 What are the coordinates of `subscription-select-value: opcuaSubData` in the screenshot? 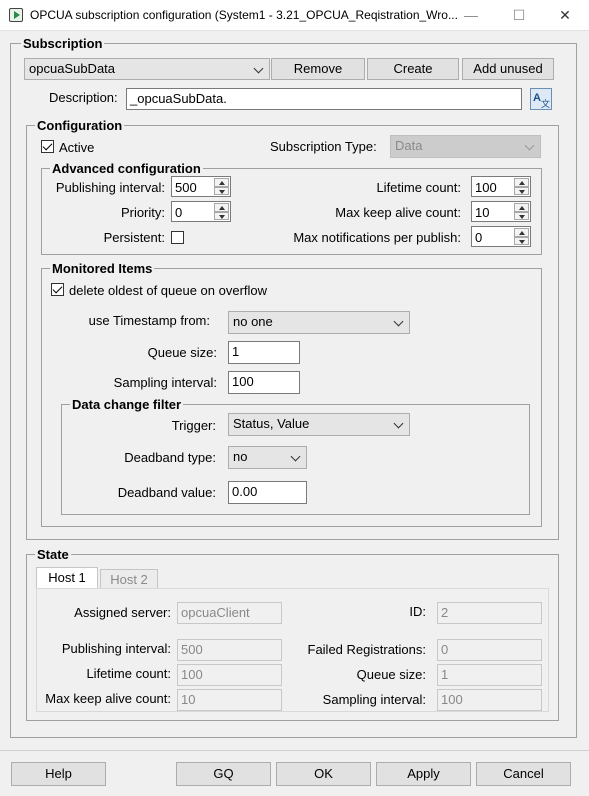 It's located at (72, 68).